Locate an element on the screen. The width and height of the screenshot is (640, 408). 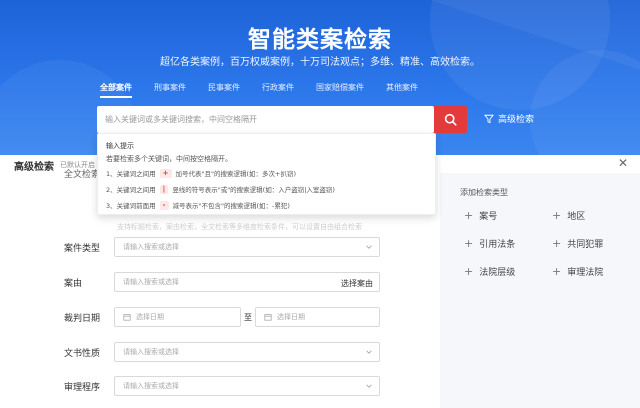
rule-prefix: 1、关键词之间用 is located at coordinates (131, 174).